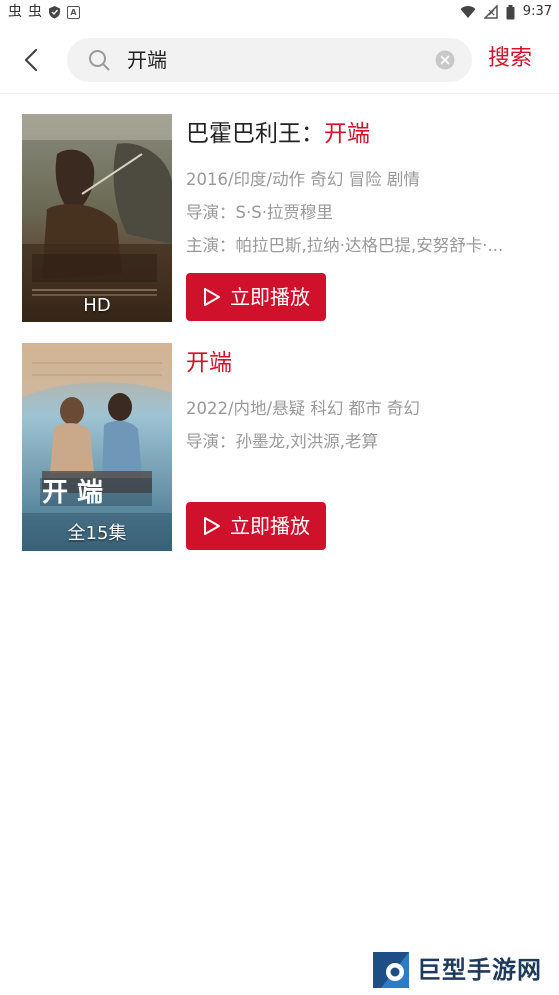 Image resolution: width=559 pixels, height=995 pixels. What do you see at coordinates (97, 533) in the screenshot?
I see `episode-count-badge: 全15集` at bounding box center [97, 533].